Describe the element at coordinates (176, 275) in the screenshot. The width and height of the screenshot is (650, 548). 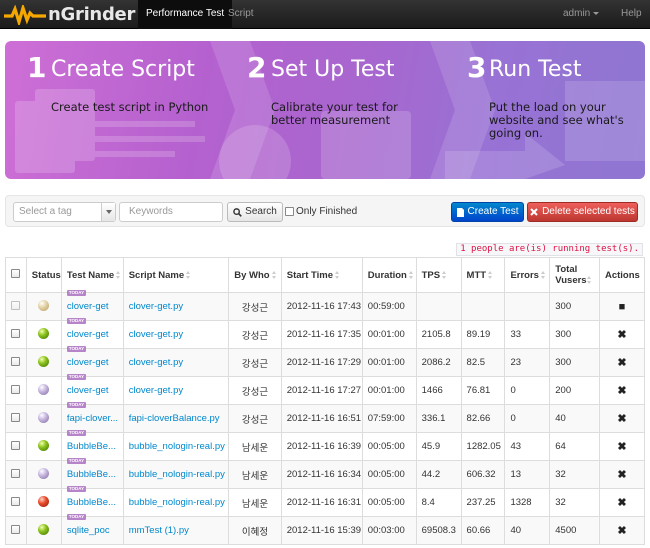
I see `col-script-name: Script Name` at that location.